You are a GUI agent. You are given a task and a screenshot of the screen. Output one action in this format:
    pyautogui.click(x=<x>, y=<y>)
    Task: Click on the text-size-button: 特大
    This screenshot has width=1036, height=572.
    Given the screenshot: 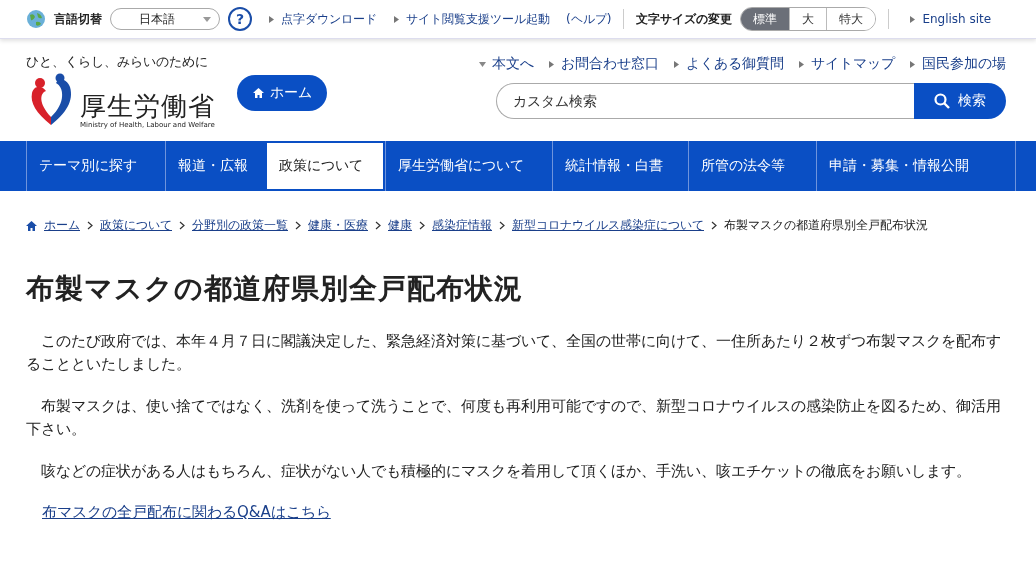 What is the action you would take?
    pyautogui.click(x=851, y=19)
    